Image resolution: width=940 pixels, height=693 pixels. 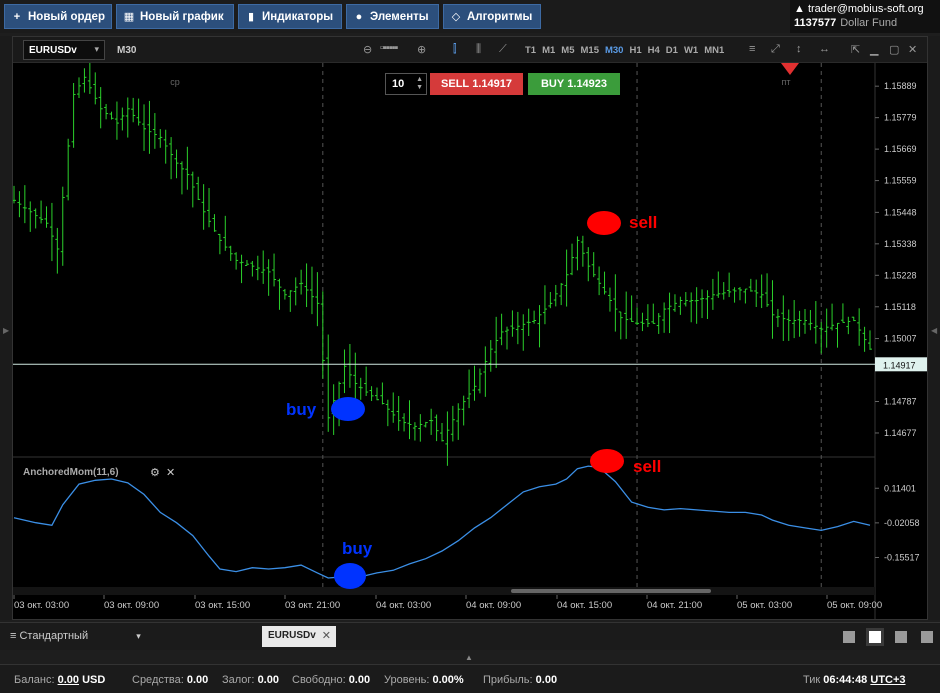 What do you see at coordinates (854, 605) in the screenshot?
I see `time-tick-label: 05 окт. 09:00` at bounding box center [854, 605].